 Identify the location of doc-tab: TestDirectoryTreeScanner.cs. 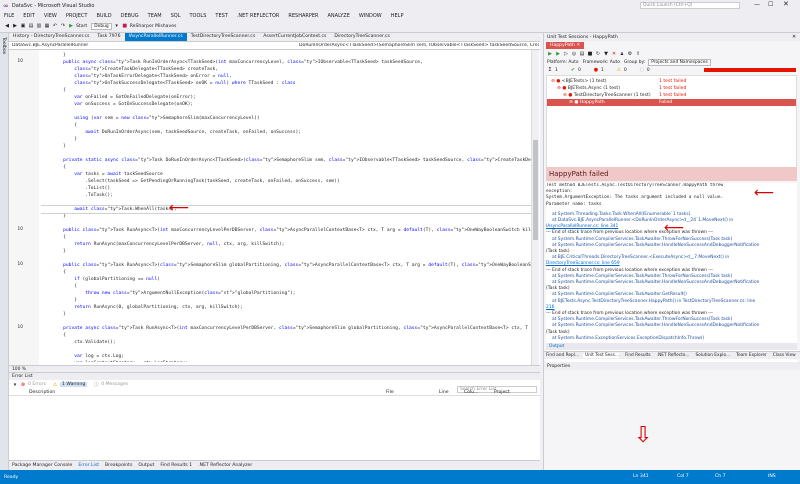
(223, 37).